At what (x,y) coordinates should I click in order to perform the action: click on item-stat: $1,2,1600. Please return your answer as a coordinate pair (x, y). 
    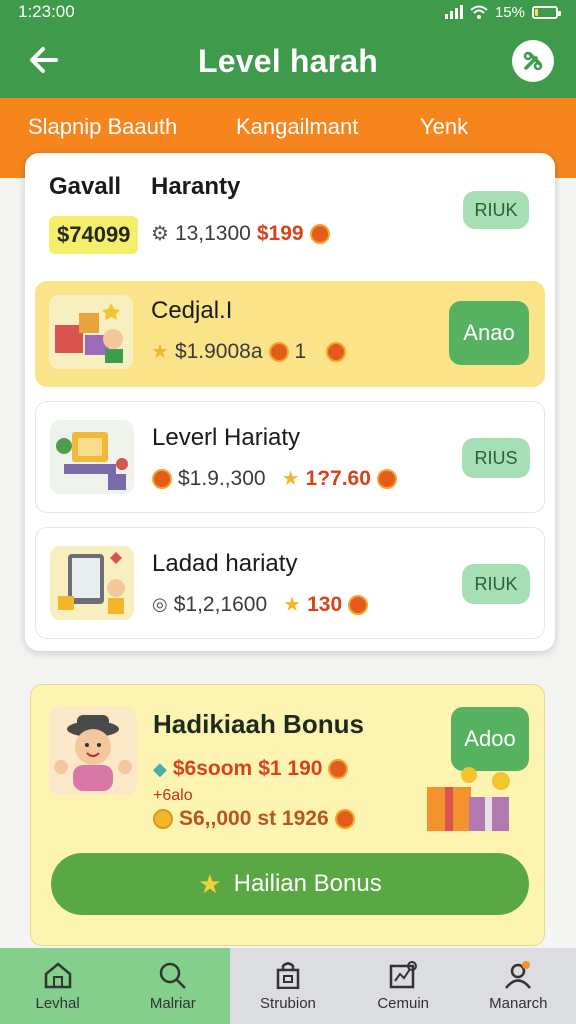
    Looking at the image, I should click on (220, 604).